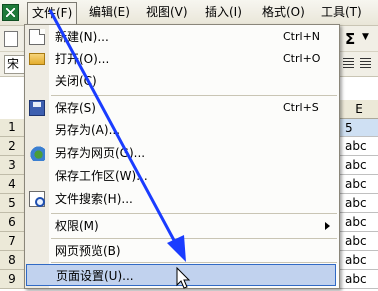 The image size is (378, 291). Describe the element at coordinates (358, 279) in the screenshot. I see `cell-e9: abc` at that location.